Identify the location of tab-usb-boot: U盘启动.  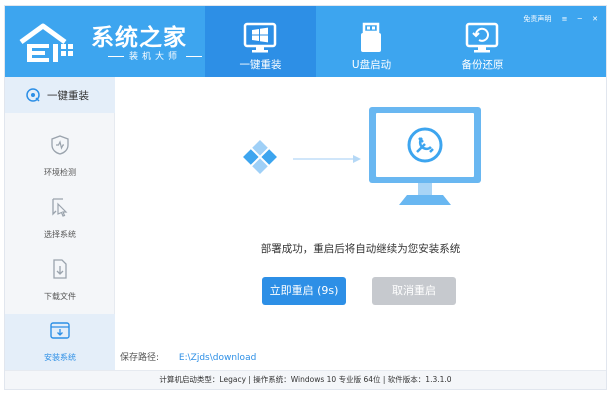
(371, 41).